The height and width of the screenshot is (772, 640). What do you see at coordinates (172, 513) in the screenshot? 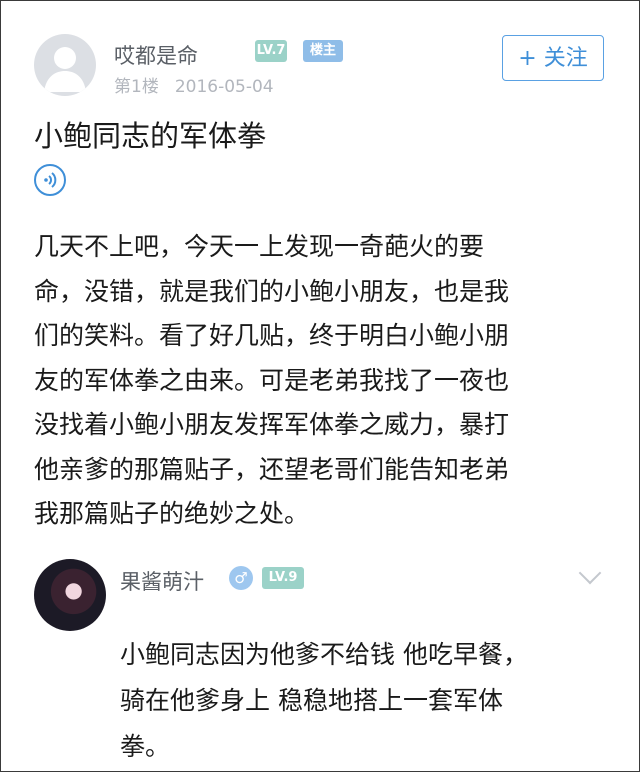
I see `post-body-line: 我那篇贴子的绝妙之处。` at bounding box center [172, 513].